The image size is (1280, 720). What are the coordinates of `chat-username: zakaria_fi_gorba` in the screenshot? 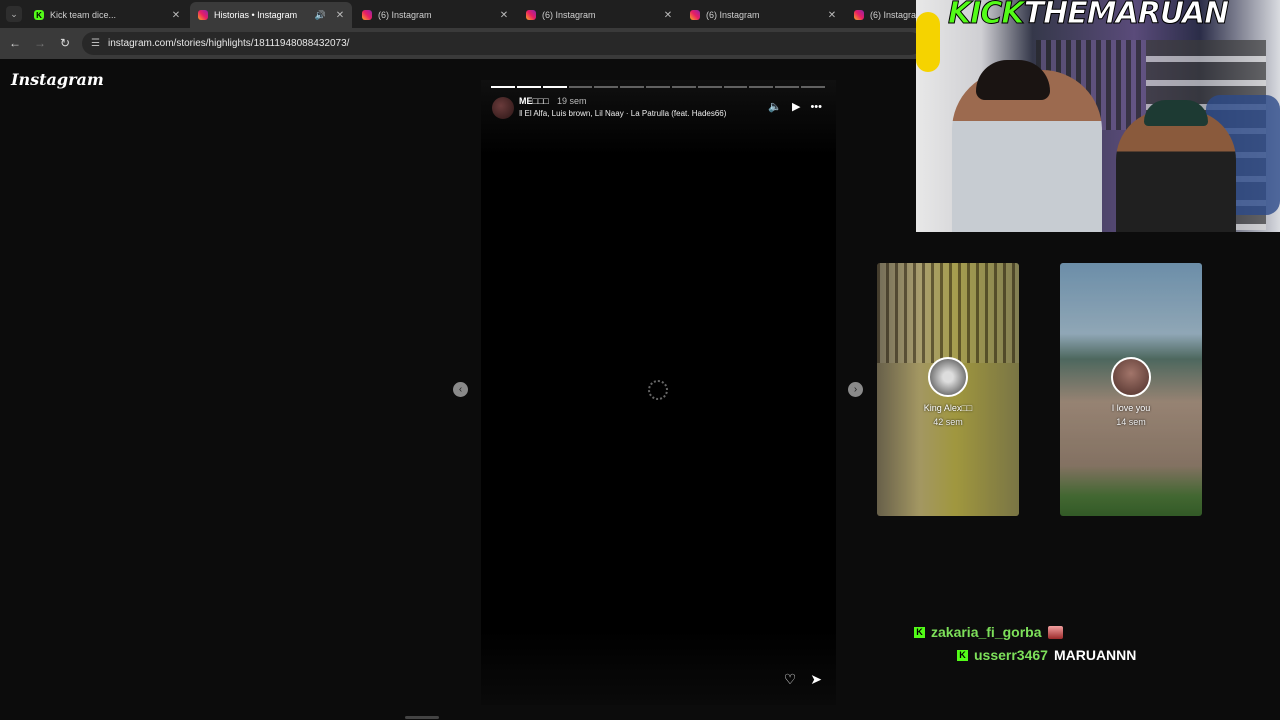 It's located at (986, 632).